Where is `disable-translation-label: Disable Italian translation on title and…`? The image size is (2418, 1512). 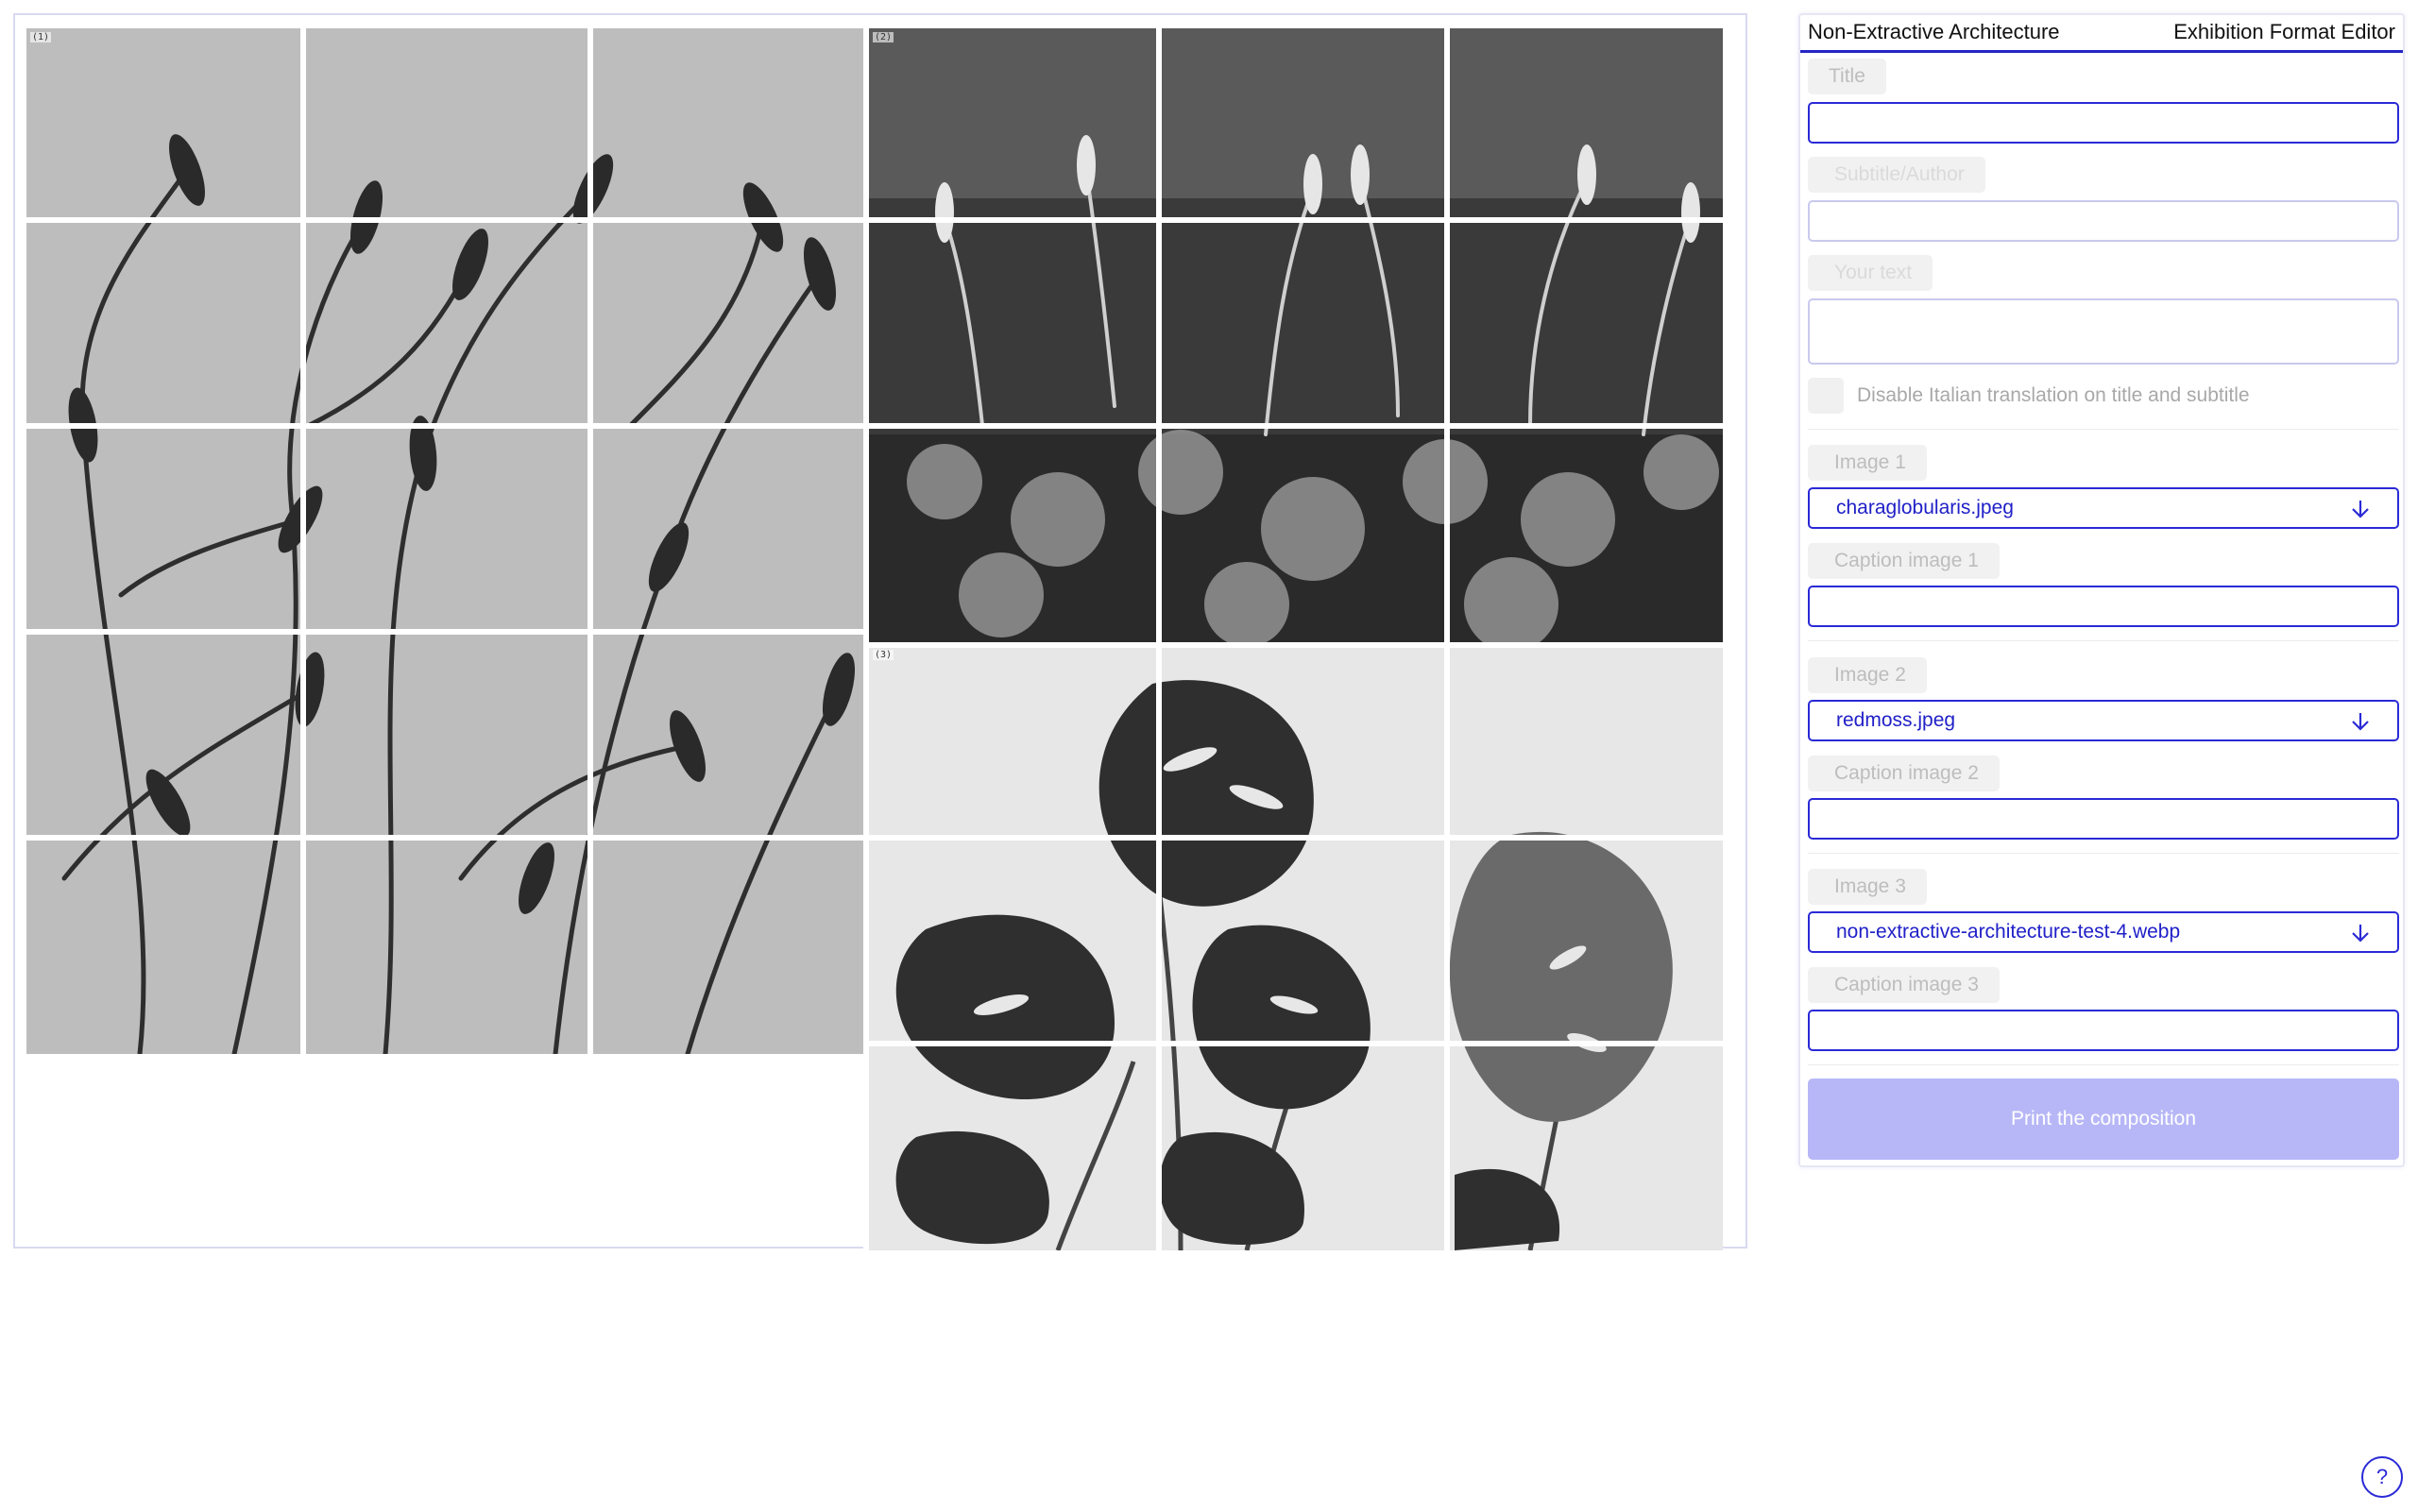
disable-translation-label: Disable Italian translation on title and… is located at coordinates (2053, 395).